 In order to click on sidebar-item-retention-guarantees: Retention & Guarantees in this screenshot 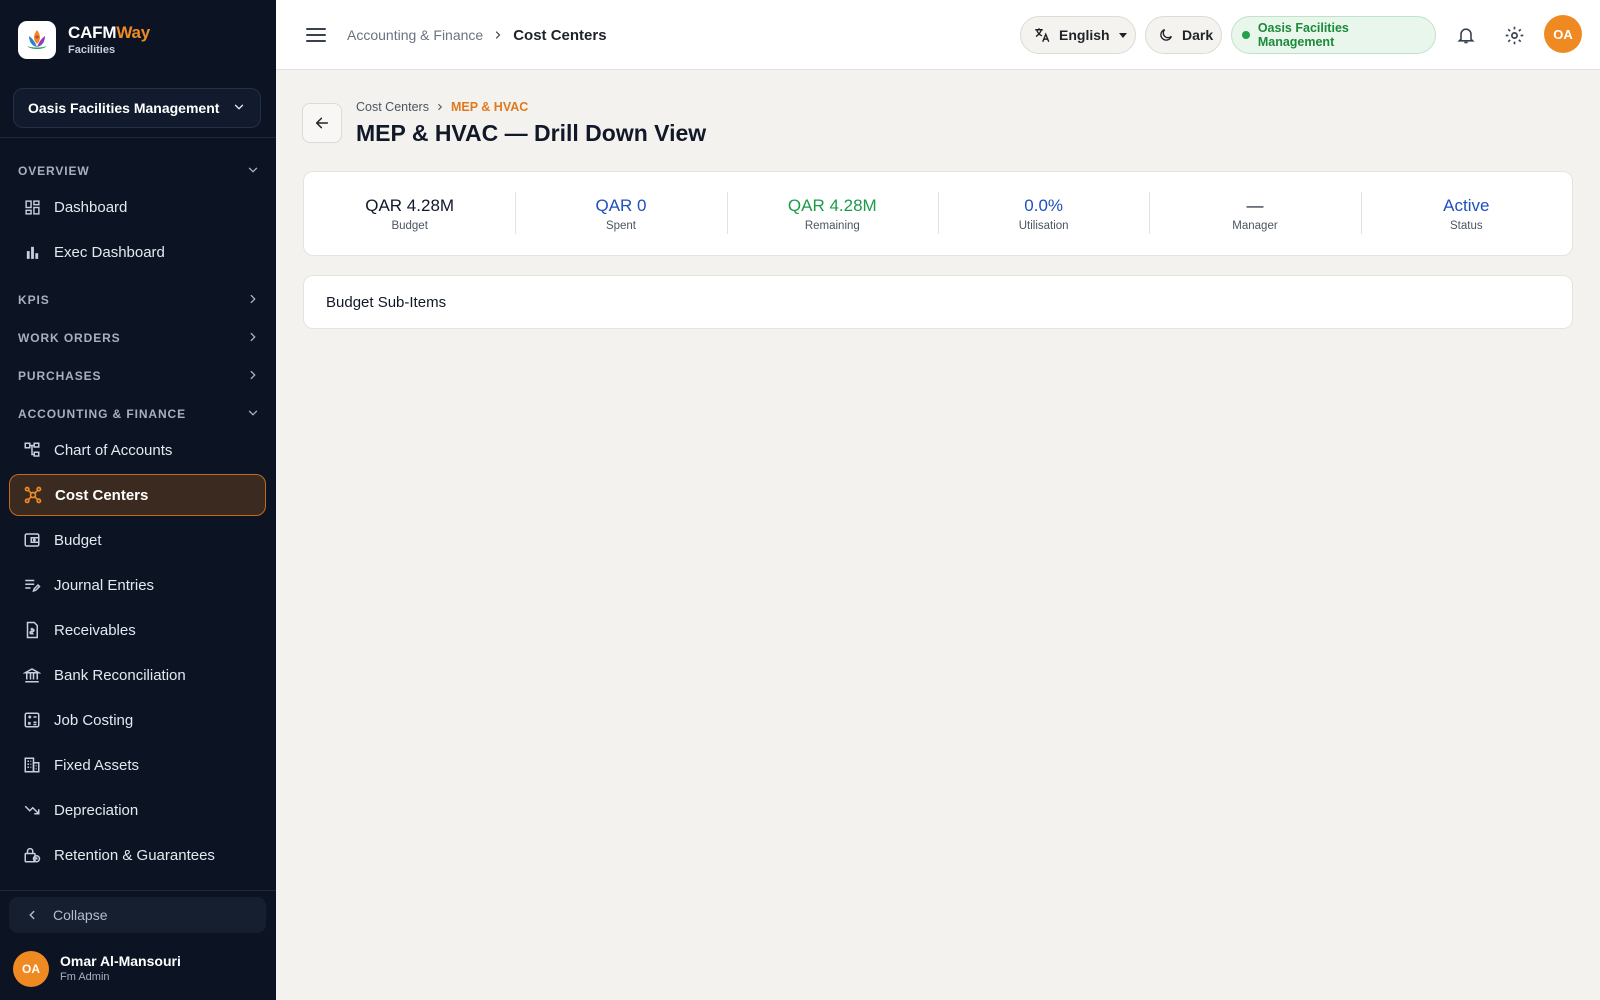, I will do `click(137, 855)`.